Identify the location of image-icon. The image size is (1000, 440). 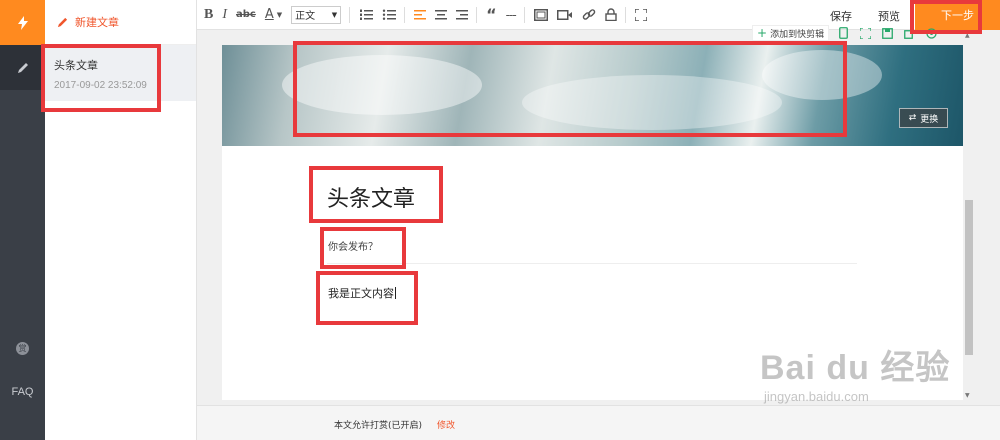
(540, 15).